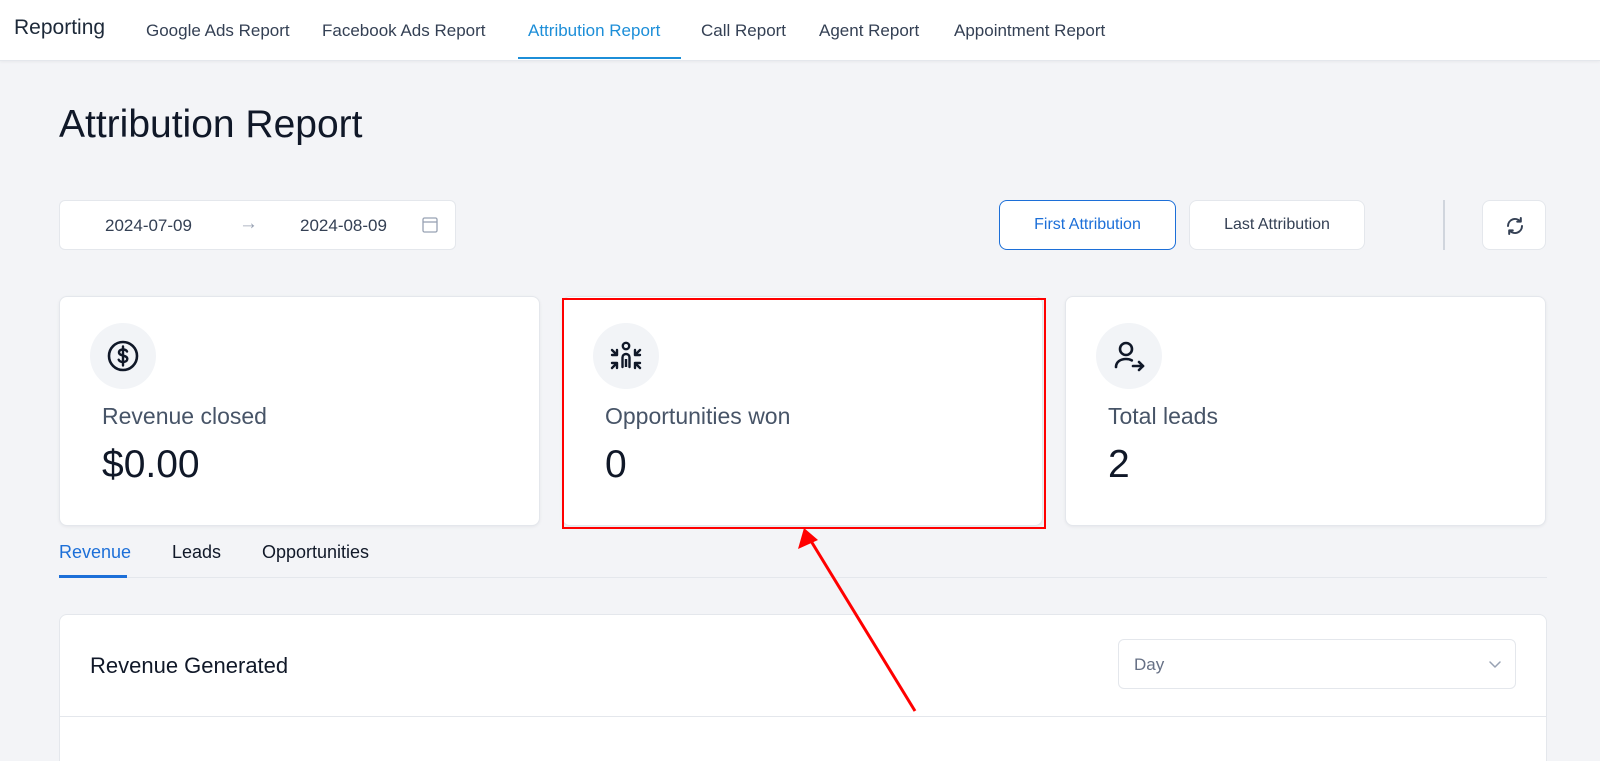 The height and width of the screenshot is (761, 1600). Describe the element at coordinates (430, 227) in the screenshot. I see `calendar-icon` at that location.